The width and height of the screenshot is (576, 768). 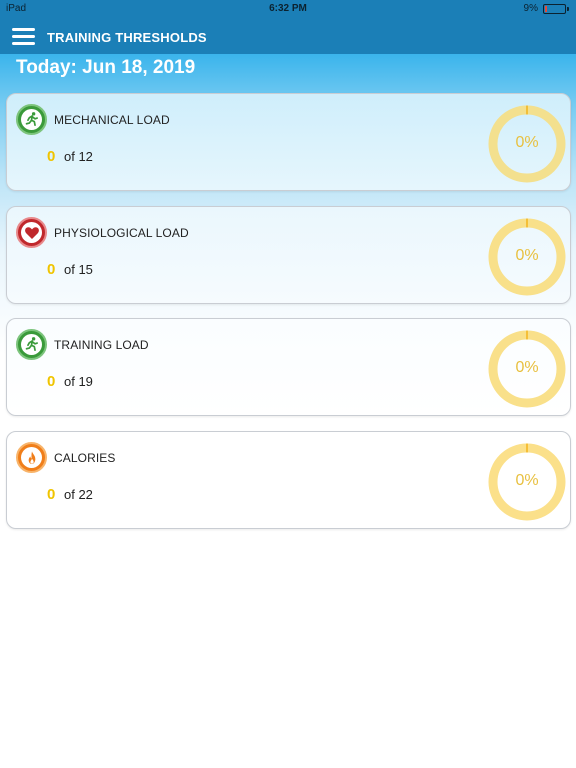 I want to click on status-bar: iPad 6:32 PM 9%, so click(x=288, y=9).